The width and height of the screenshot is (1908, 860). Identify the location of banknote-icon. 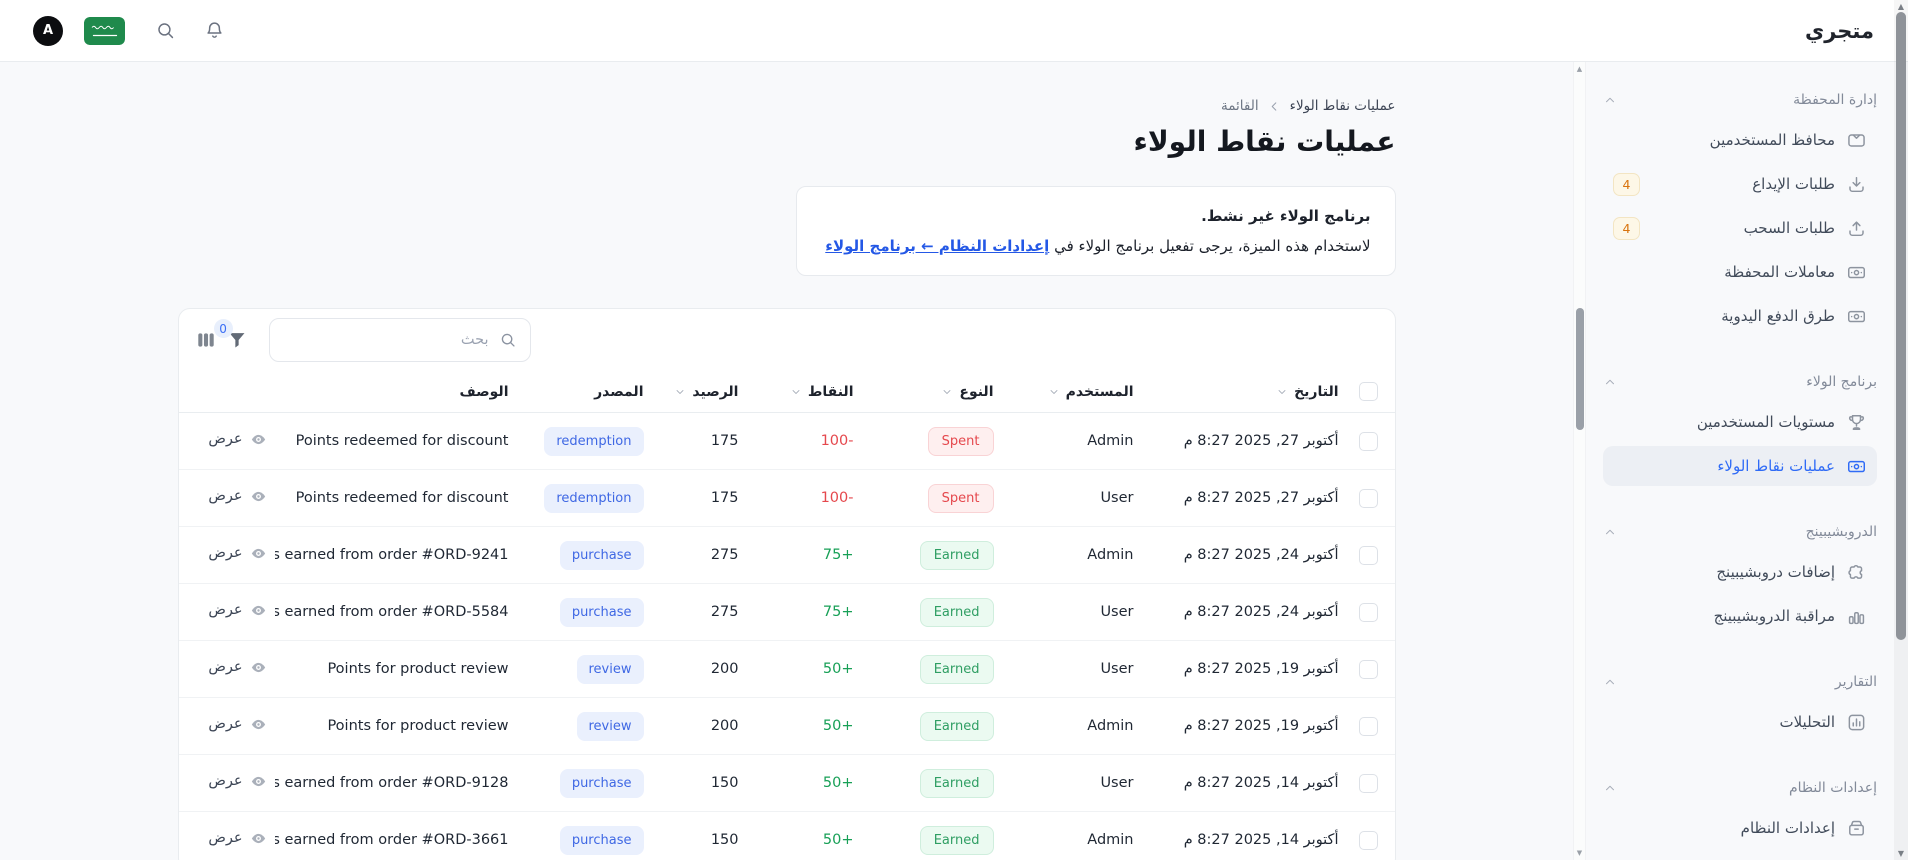
(1856, 316).